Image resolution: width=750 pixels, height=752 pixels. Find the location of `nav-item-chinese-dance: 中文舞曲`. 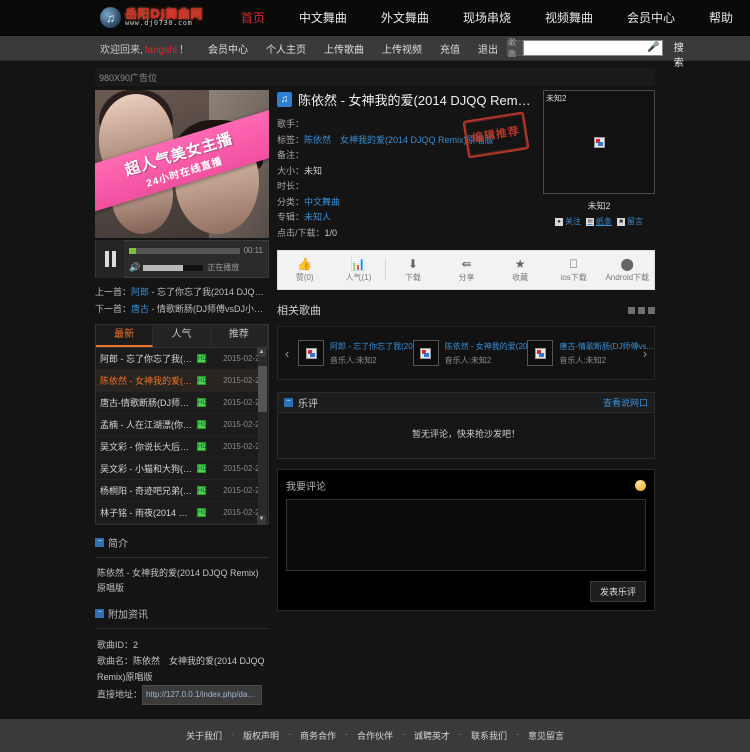

nav-item-chinese-dance: 中文舞曲 is located at coordinates (323, 18).